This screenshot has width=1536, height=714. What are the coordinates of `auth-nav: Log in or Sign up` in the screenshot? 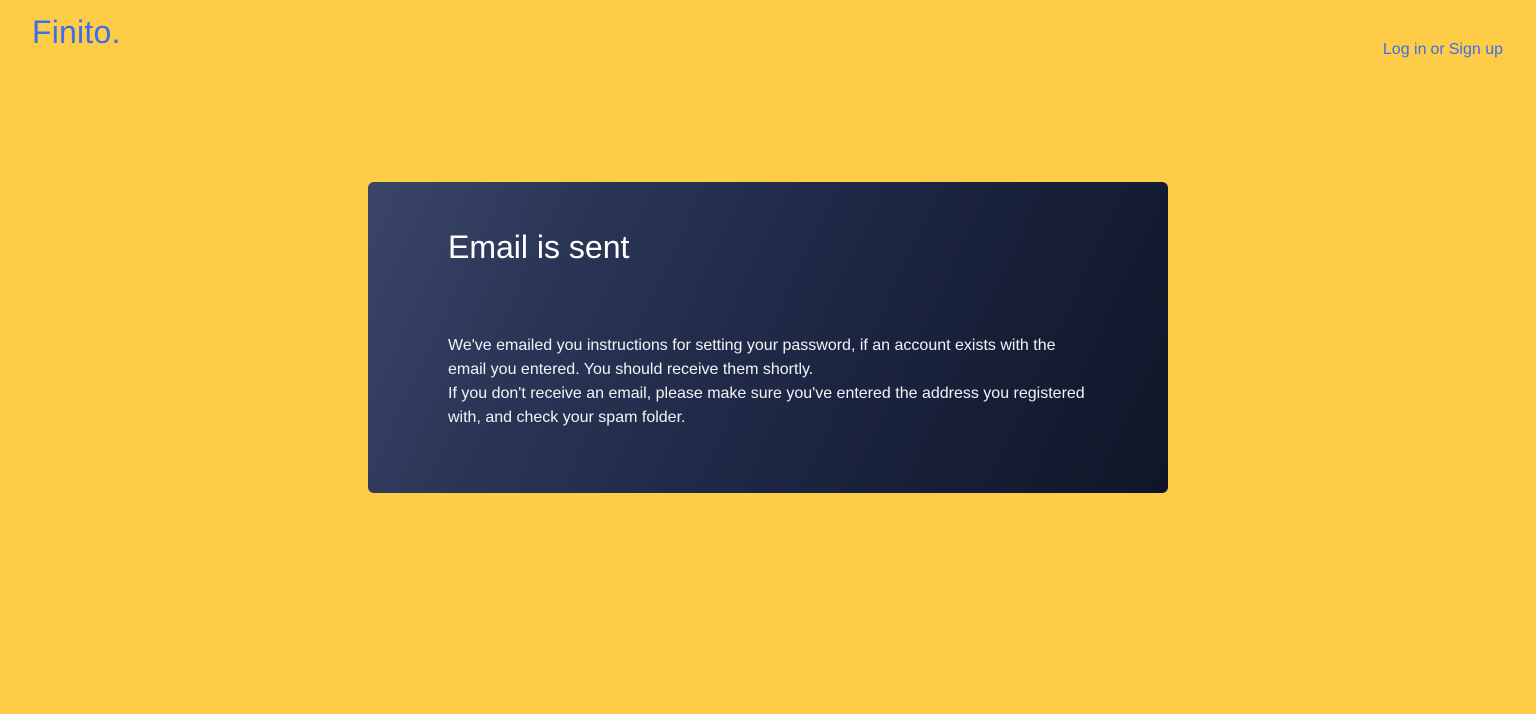 It's located at (1443, 50).